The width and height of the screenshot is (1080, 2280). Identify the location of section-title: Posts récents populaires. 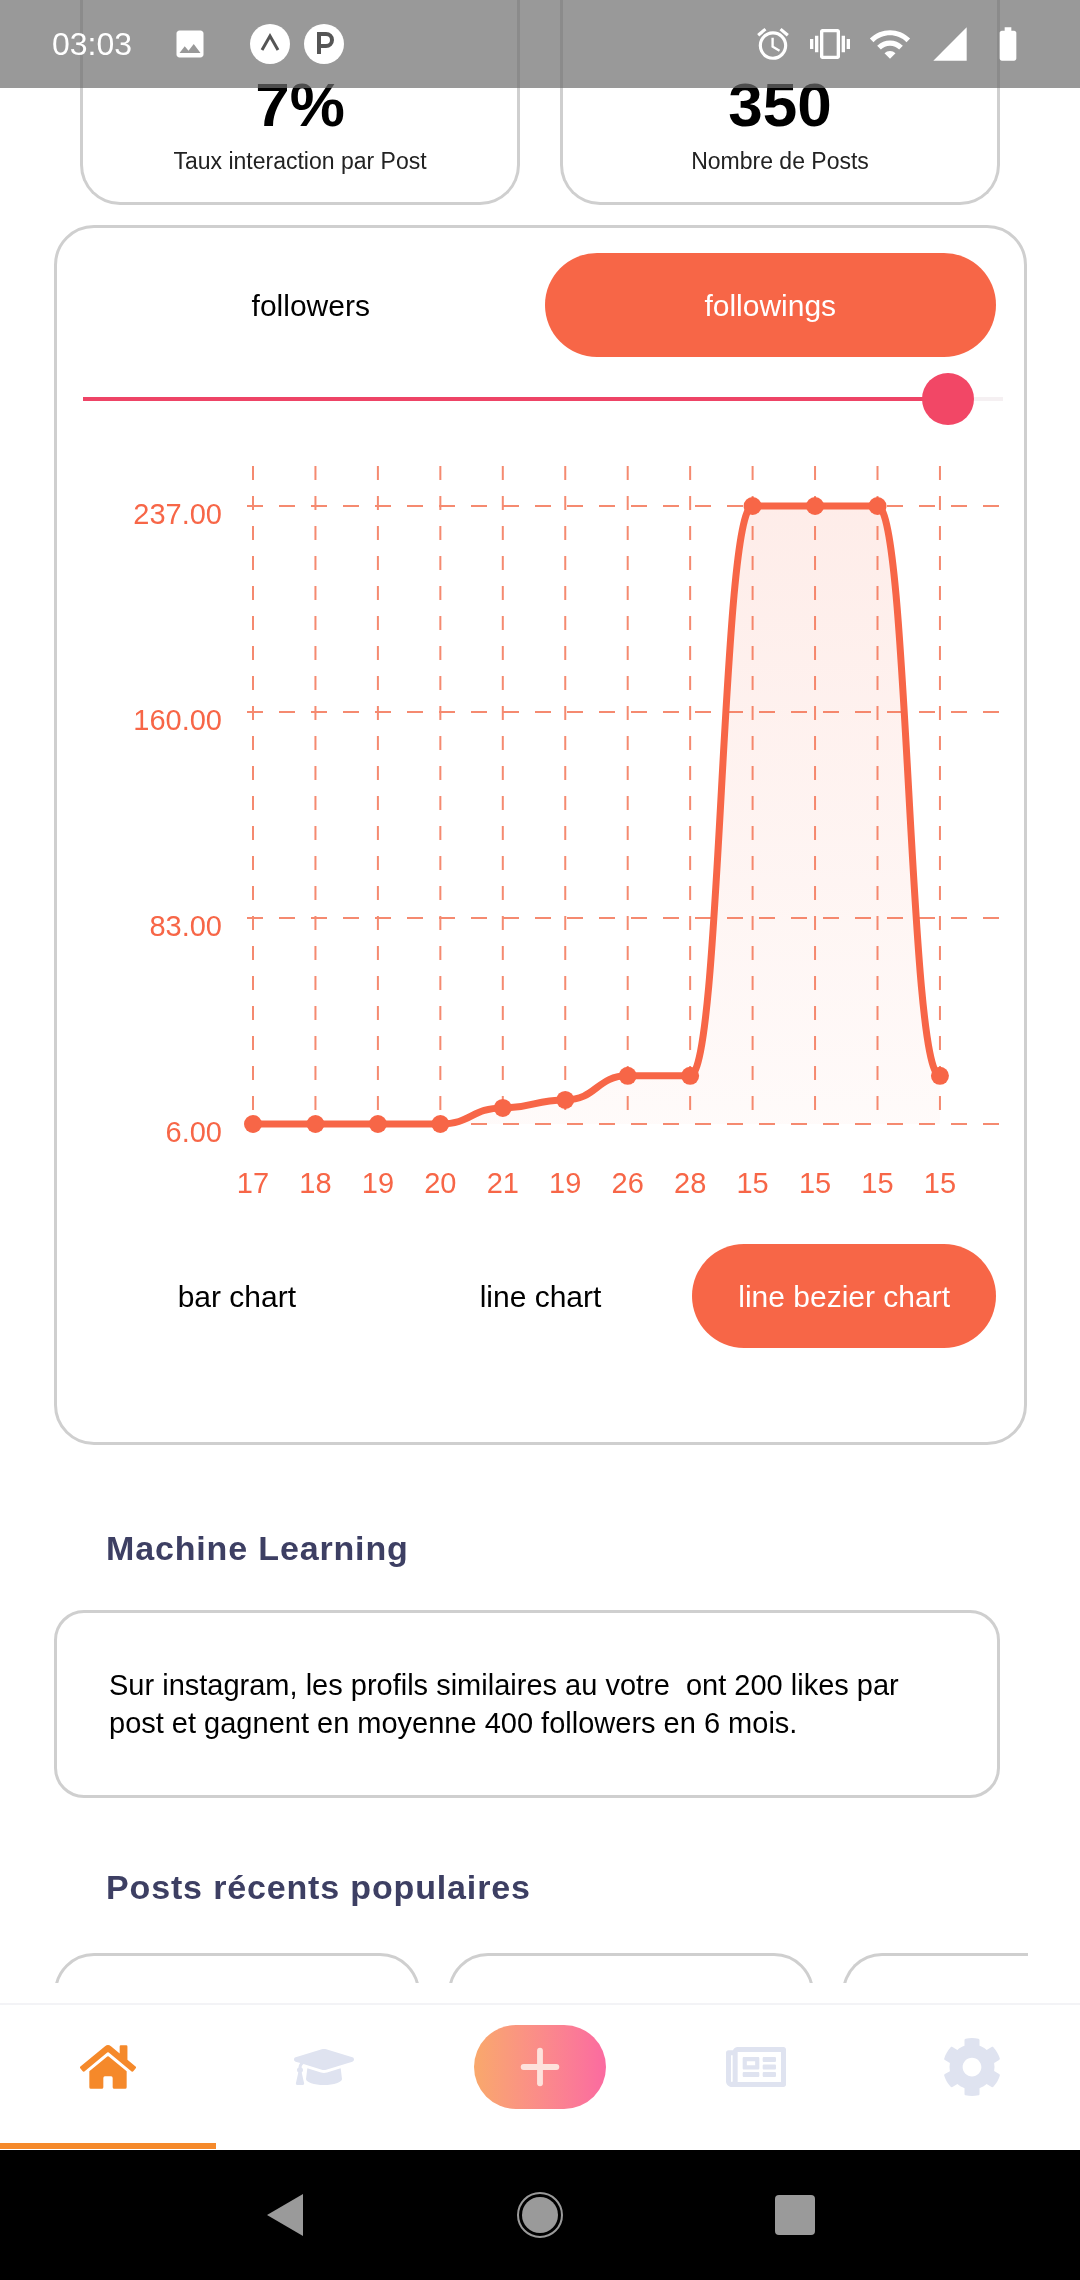
(319, 1887).